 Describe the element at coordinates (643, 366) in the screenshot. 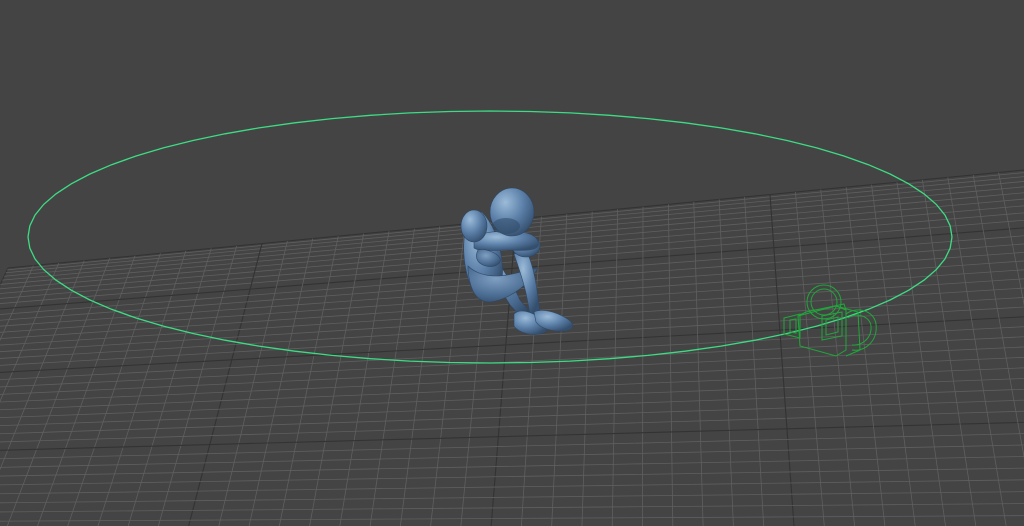

I see `grid-line` at that location.